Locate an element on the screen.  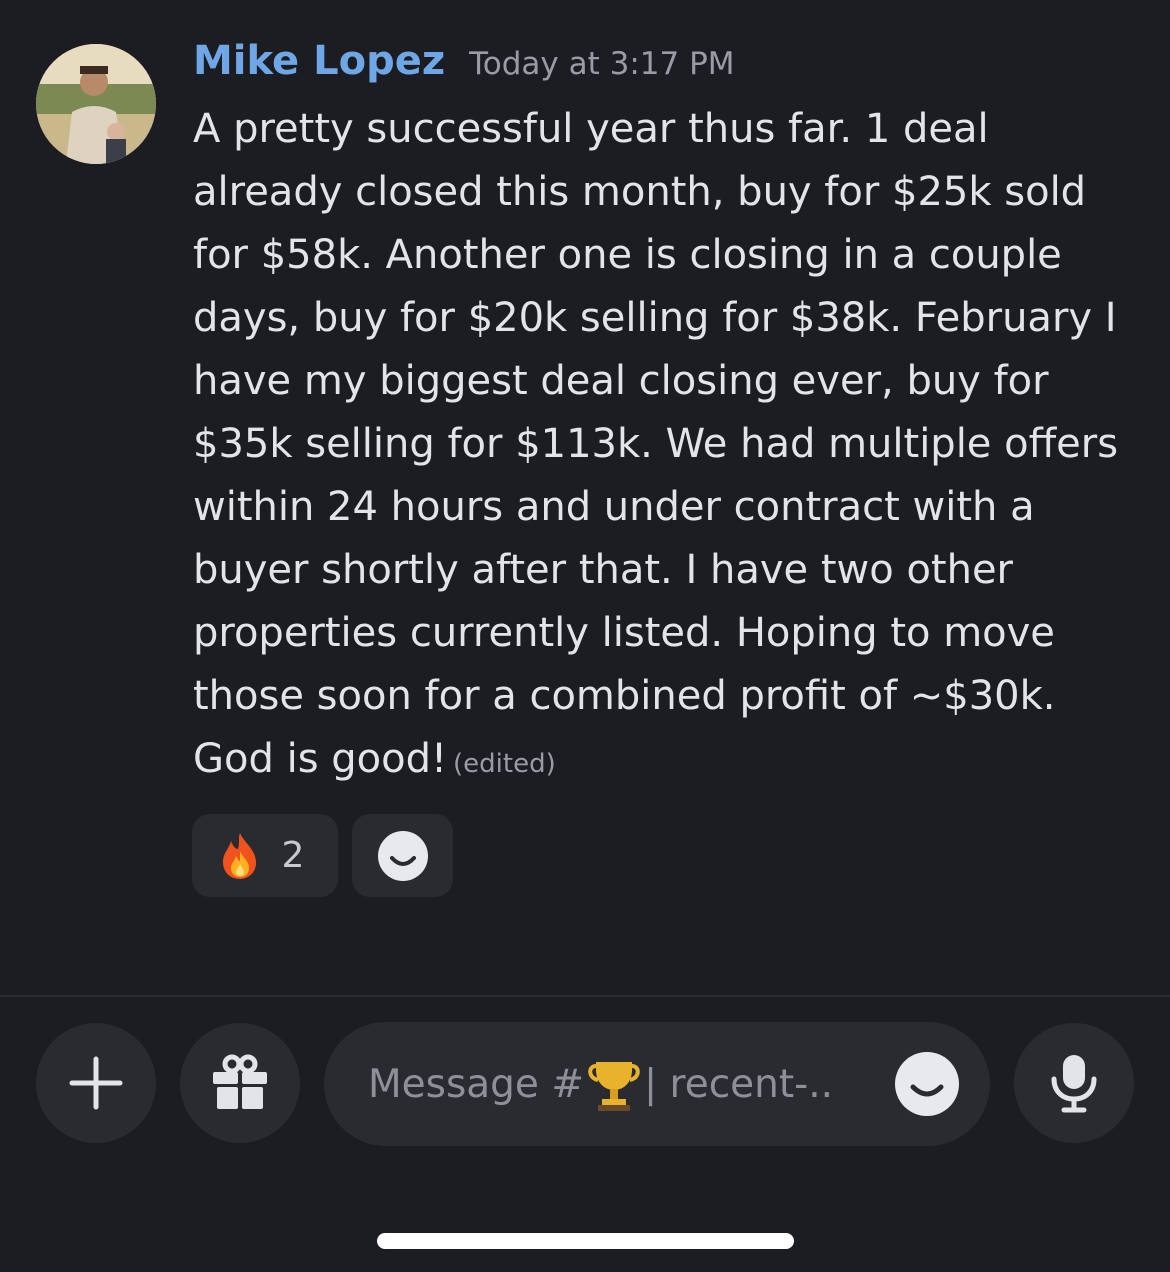
placeholder-prefix: Message # is located at coordinates (476, 1084).